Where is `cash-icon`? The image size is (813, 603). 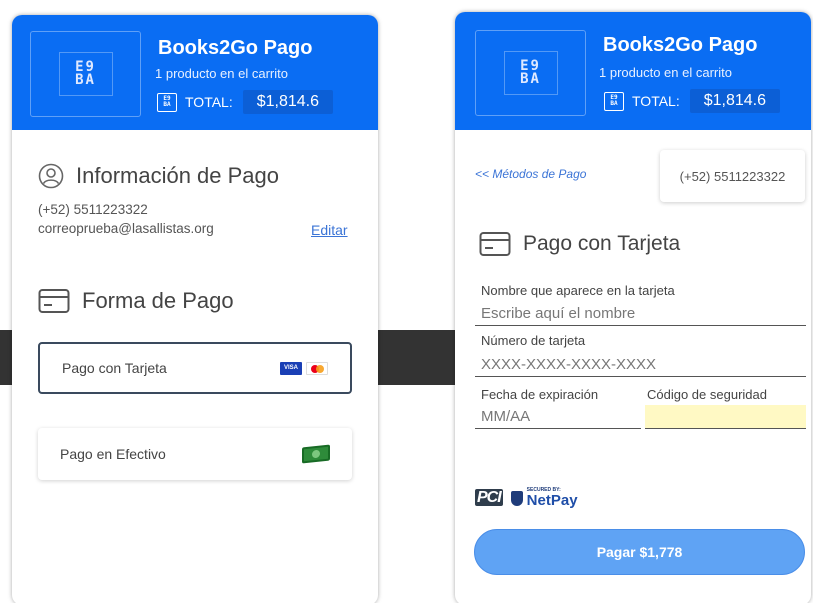 cash-icon is located at coordinates (316, 454).